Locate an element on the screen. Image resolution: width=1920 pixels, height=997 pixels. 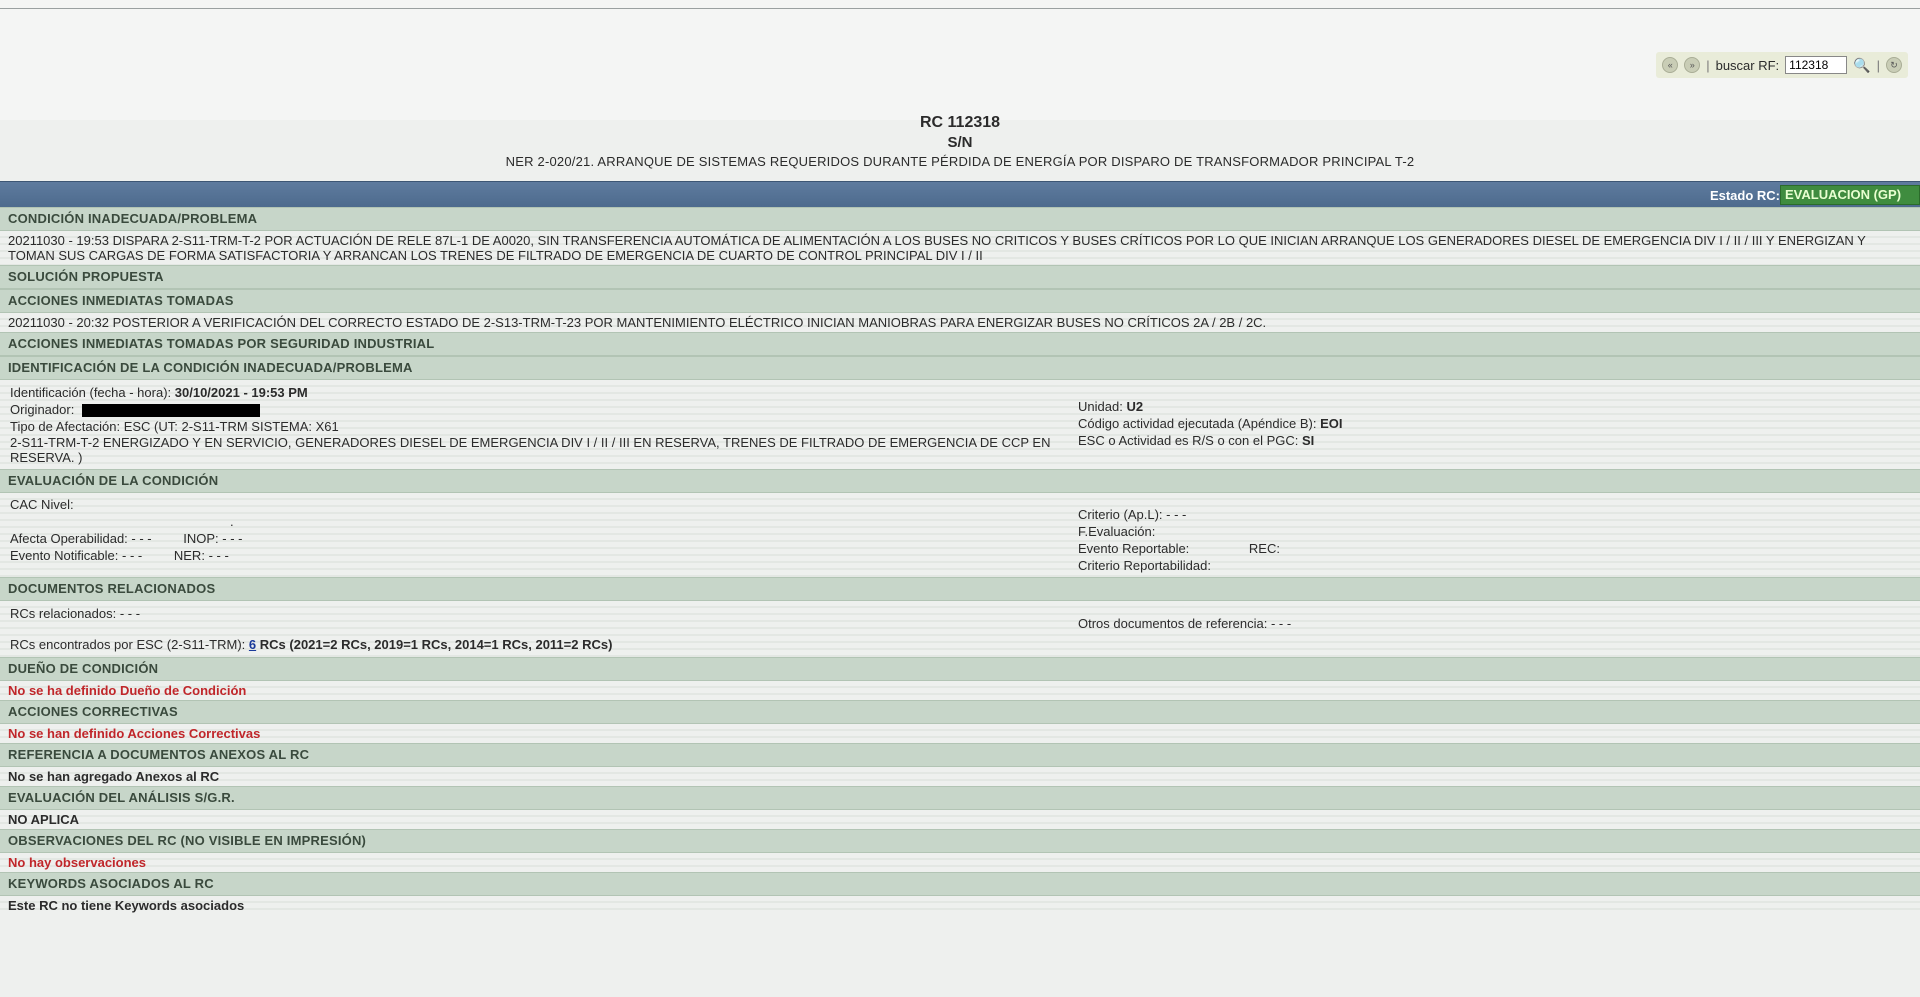
cac-value: . is located at coordinates (232, 521).